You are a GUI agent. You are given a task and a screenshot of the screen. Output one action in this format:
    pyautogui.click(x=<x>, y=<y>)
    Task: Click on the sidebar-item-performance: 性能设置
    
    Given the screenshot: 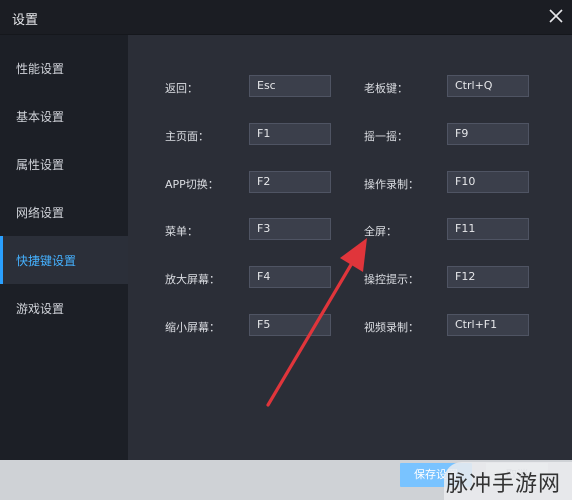 What is the action you would take?
    pyautogui.click(x=64, y=68)
    